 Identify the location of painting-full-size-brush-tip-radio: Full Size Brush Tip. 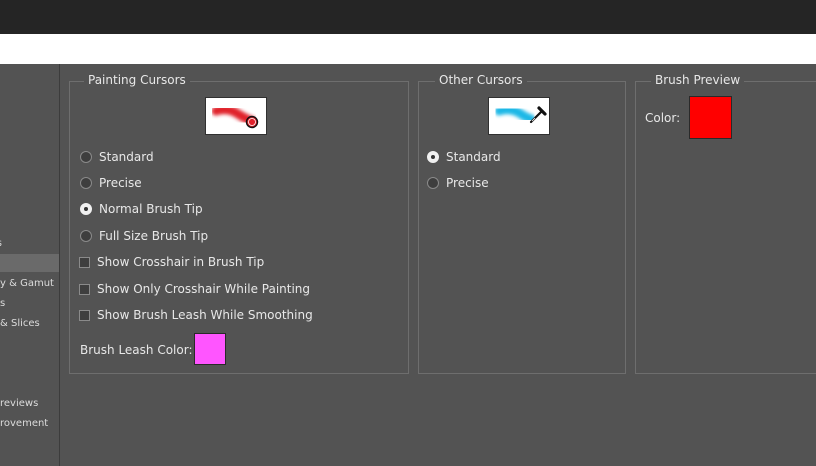
(144, 236).